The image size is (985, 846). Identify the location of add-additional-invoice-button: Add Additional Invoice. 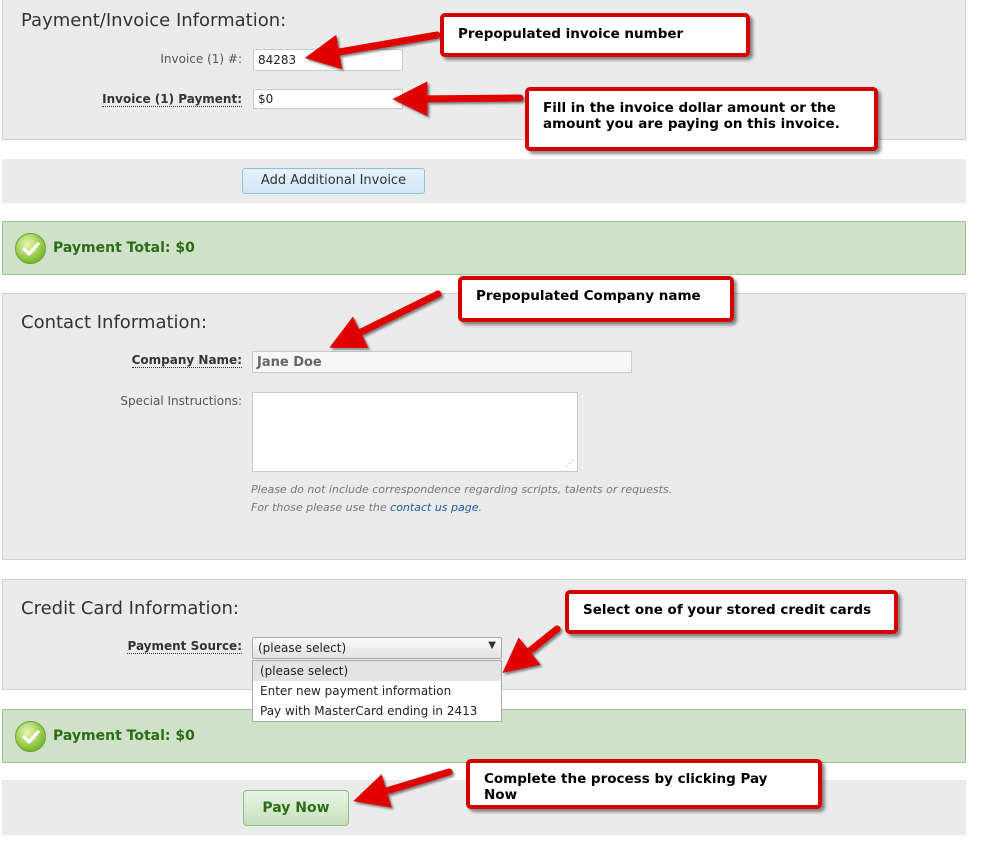
(333, 181).